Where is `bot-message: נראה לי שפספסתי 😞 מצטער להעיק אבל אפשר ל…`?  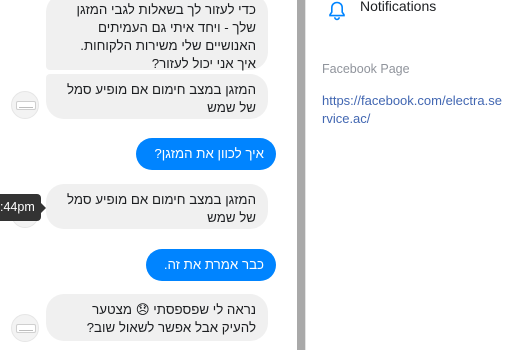 bot-message: נראה לי שפספסתי 😞 מצטער להעיק אבל אפשר ל… is located at coordinates (157, 317).